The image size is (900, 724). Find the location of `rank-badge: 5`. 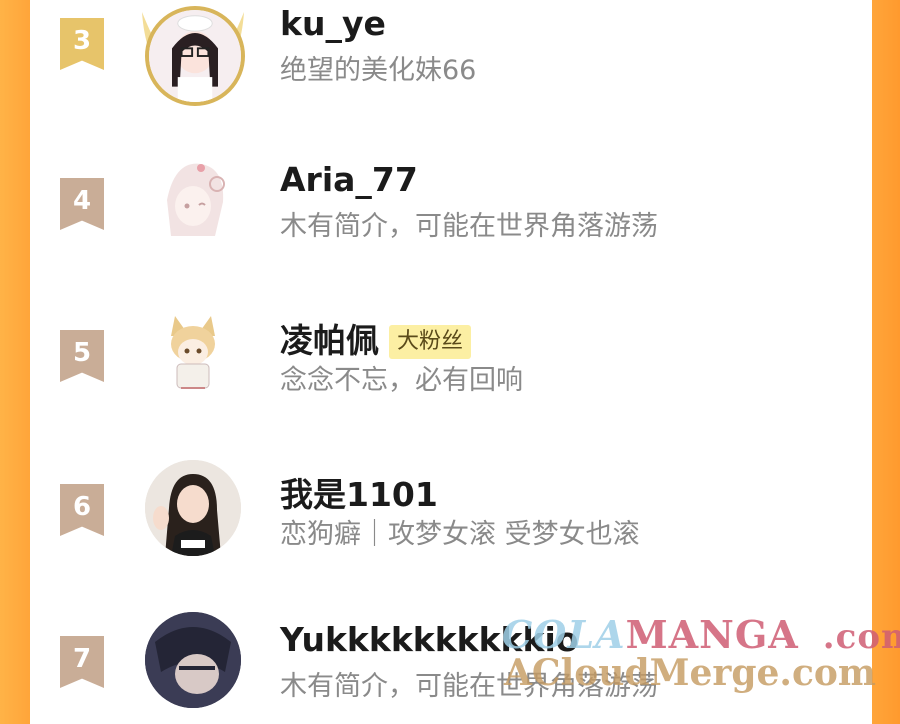

rank-badge: 5 is located at coordinates (82, 356).